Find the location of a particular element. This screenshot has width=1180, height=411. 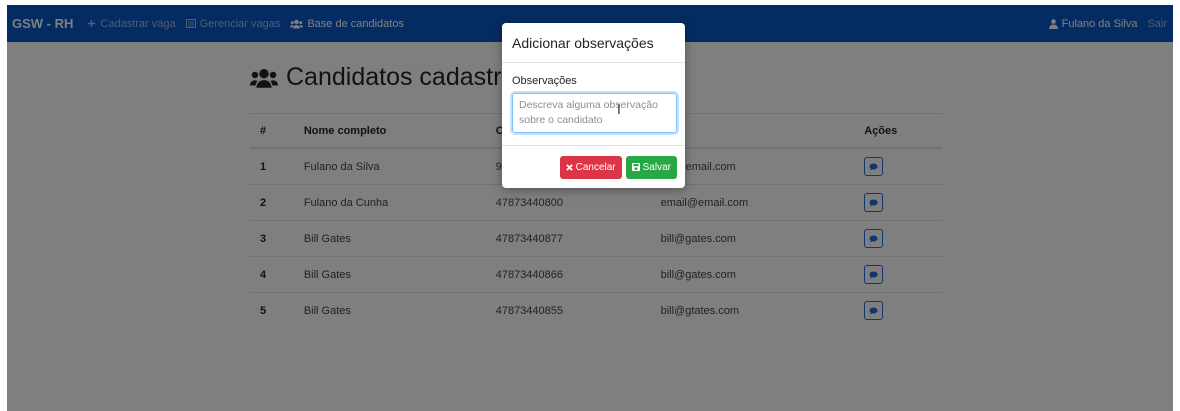

save-icon is located at coordinates (635, 167).